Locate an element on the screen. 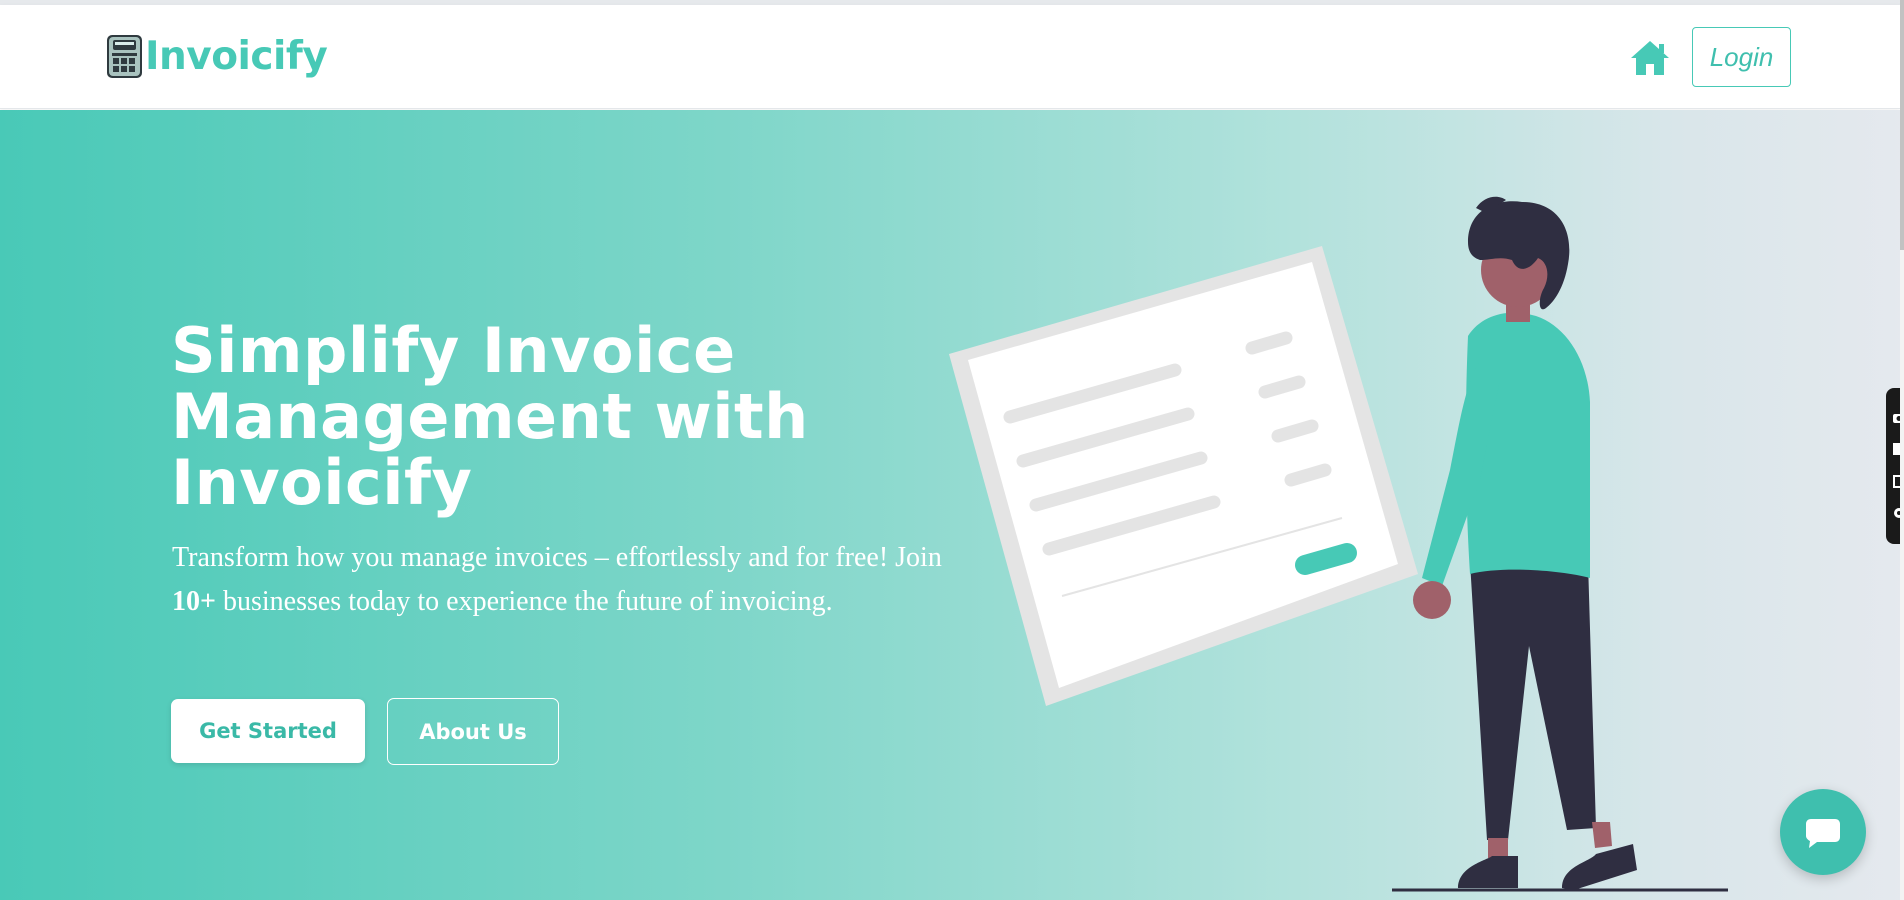 This screenshot has height=900, width=1904. get-started-button: Get Started is located at coordinates (268, 731).